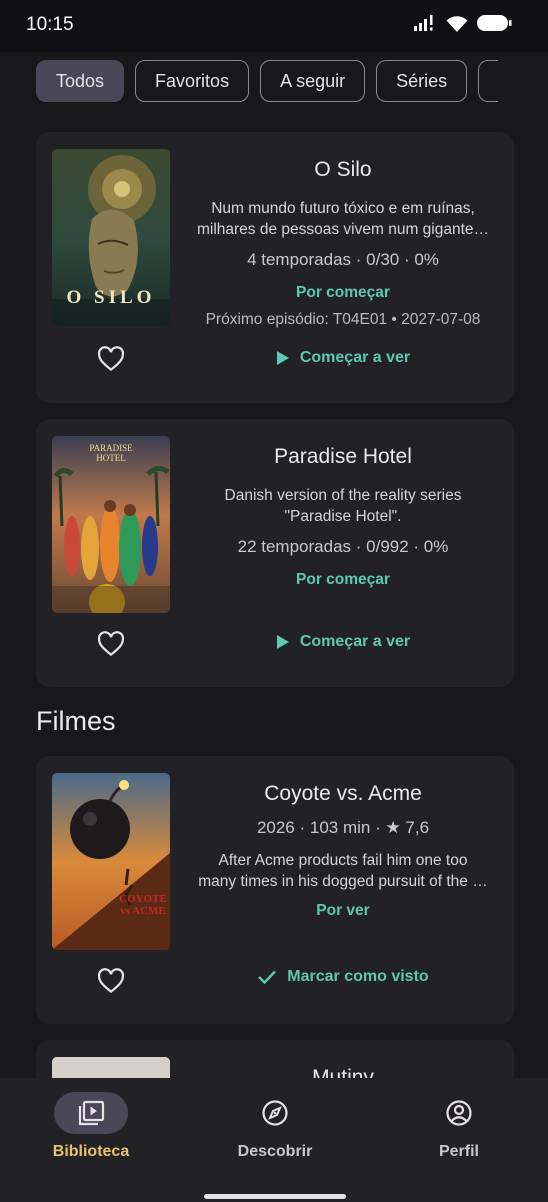 The width and height of the screenshot is (548, 1202). What do you see at coordinates (267, 977) in the screenshot?
I see `check-icon` at bounding box center [267, 977].